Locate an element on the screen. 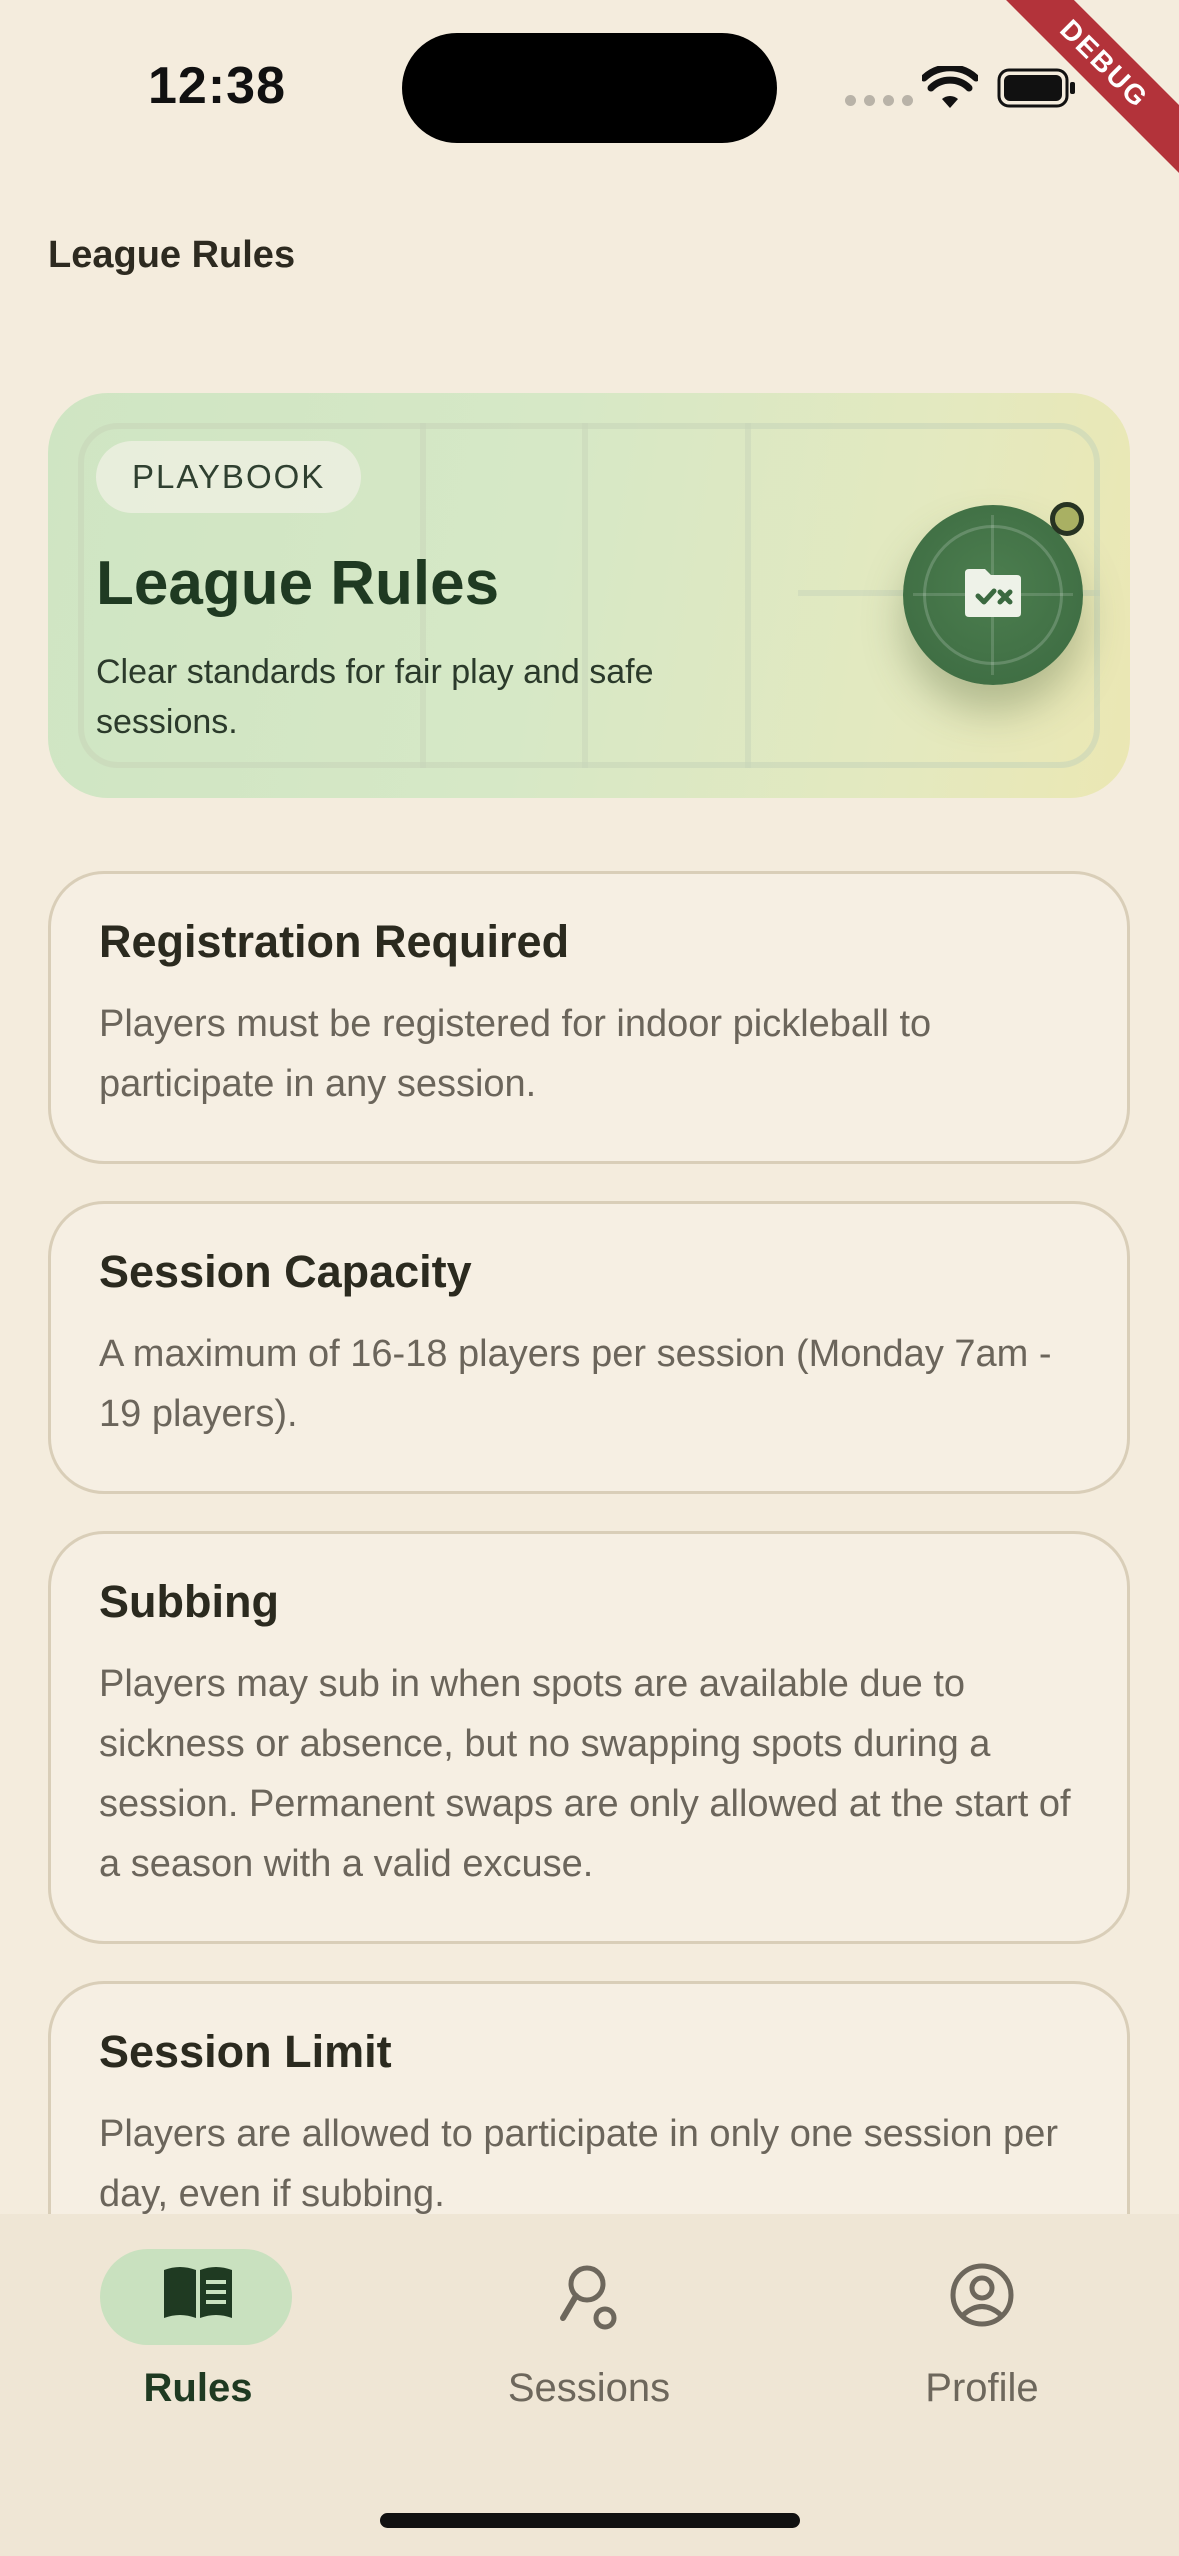 This screenshot has width=1179, height=2556. nav-item-sessions: Sessions is located at coordinates (589, 2314).